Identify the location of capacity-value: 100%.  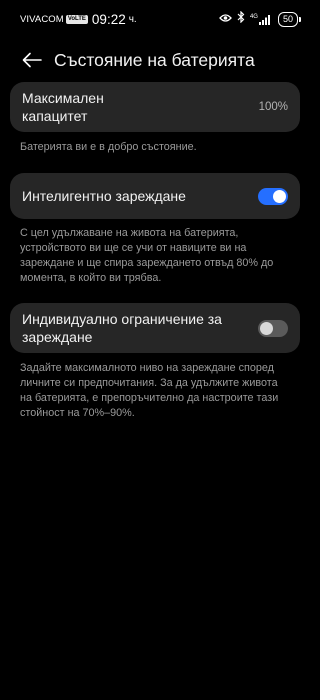
(273, 107).